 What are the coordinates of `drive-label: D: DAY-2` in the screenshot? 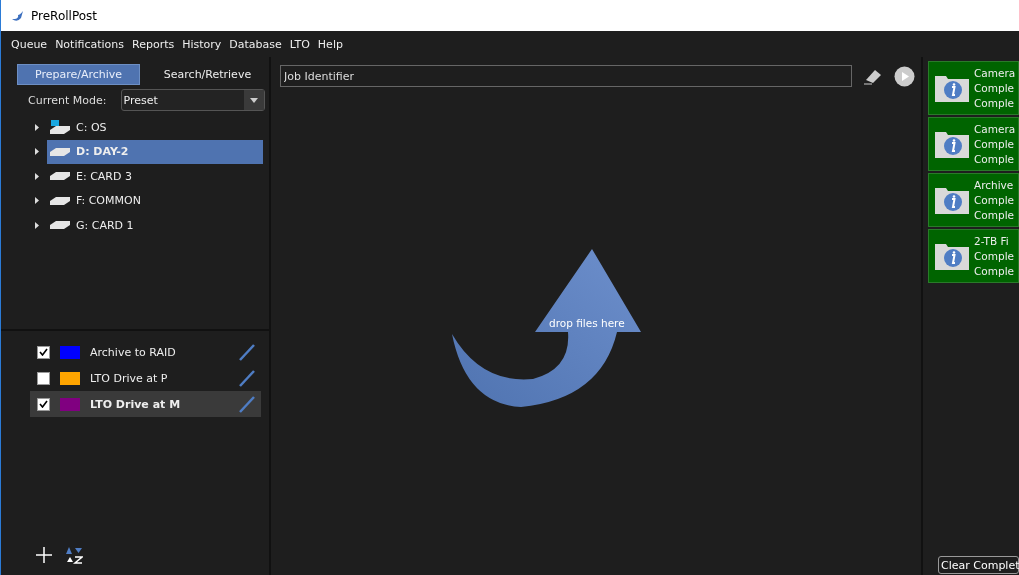 It's located at (102, 152).